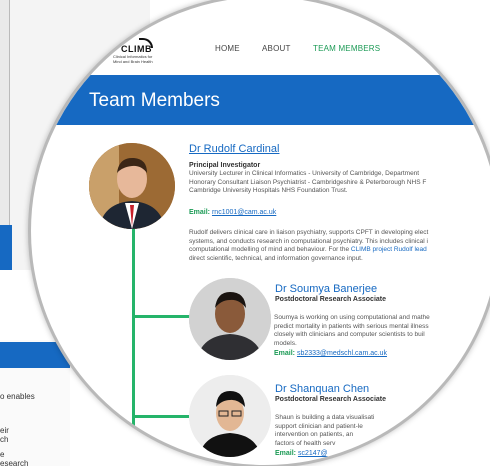 The height and width of the screenshot is (466, 490). I want to click on nav-about: ABOUT, so click(276, 48).